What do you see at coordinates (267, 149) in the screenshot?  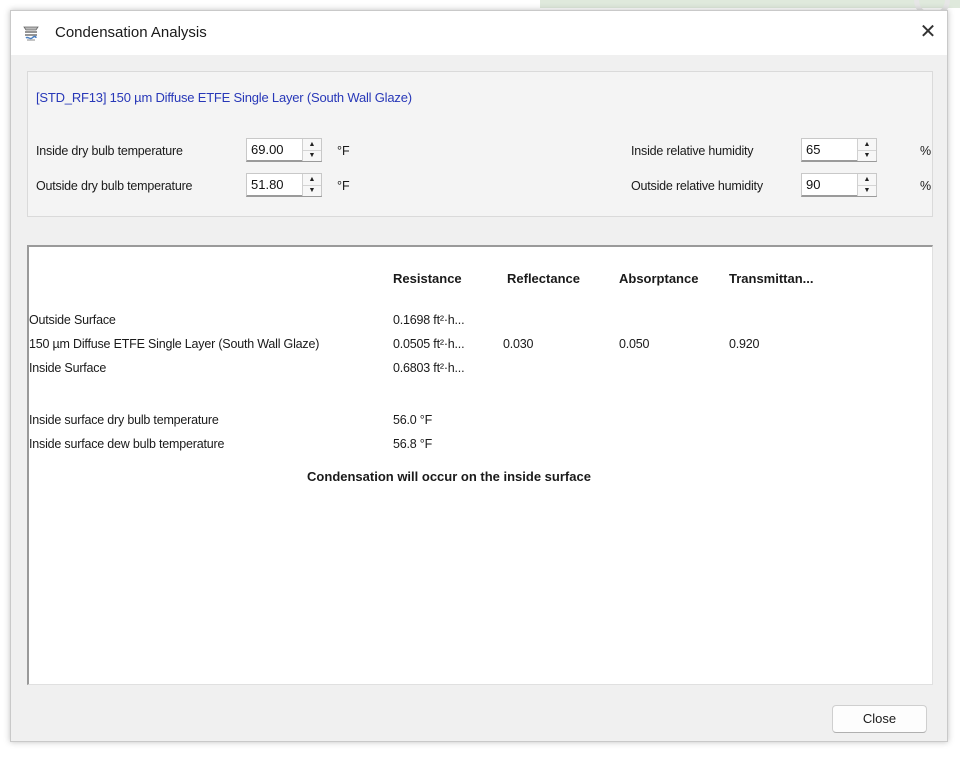 I see `inside-dry-bulb-value: 69.00` at bounding box center [267, 149].